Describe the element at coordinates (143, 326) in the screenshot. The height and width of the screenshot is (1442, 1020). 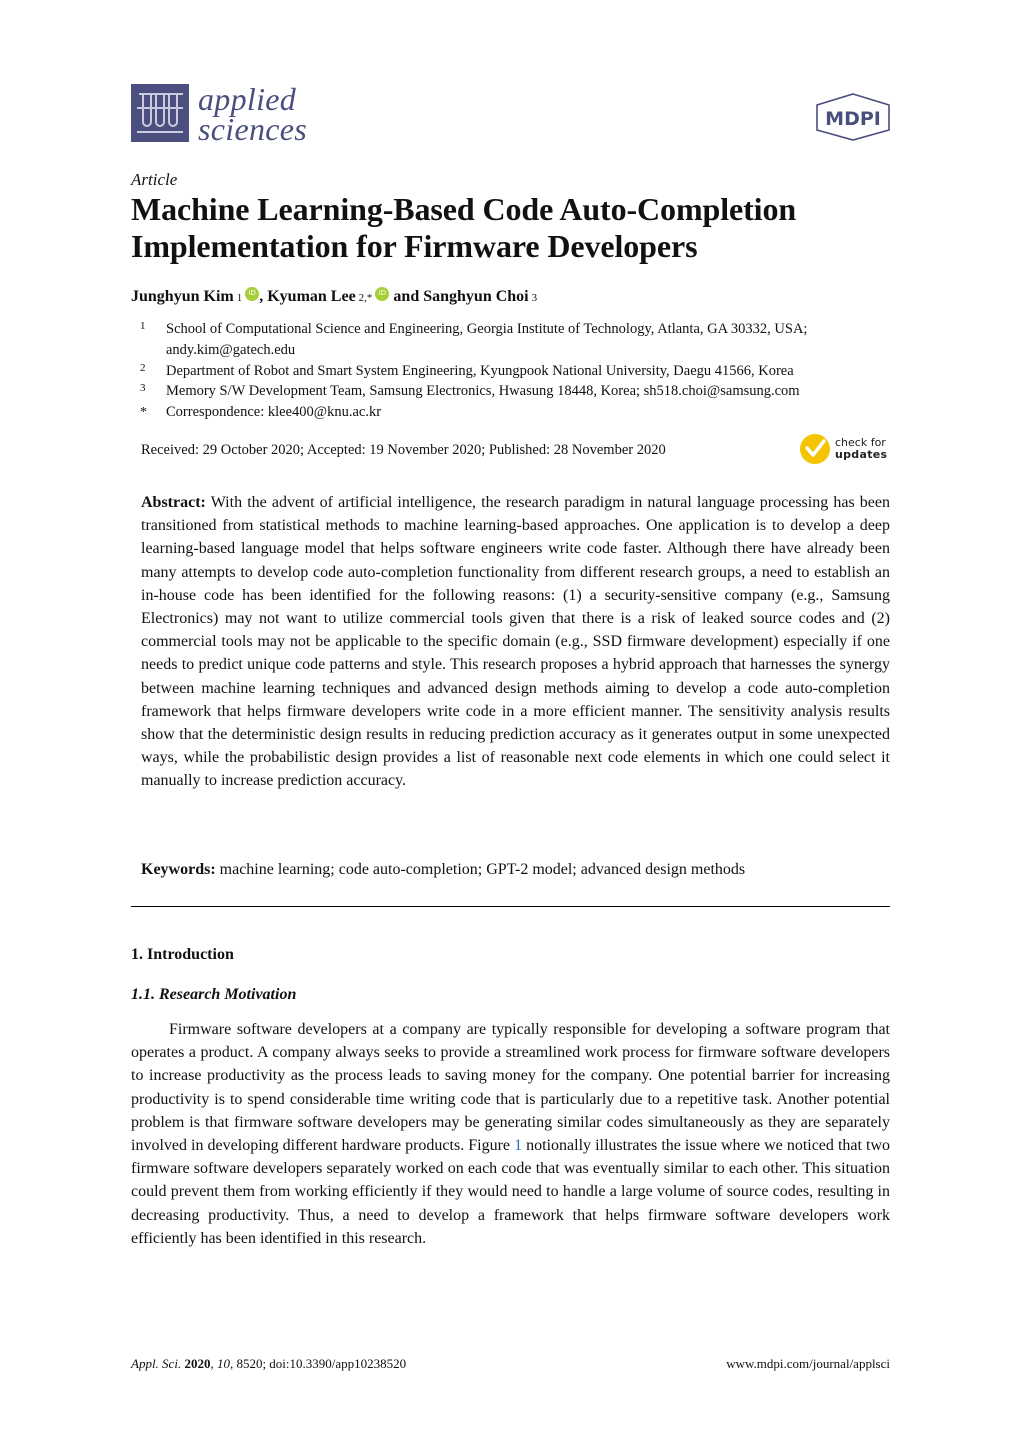
I see `affiliation-mark: 1` at that location.